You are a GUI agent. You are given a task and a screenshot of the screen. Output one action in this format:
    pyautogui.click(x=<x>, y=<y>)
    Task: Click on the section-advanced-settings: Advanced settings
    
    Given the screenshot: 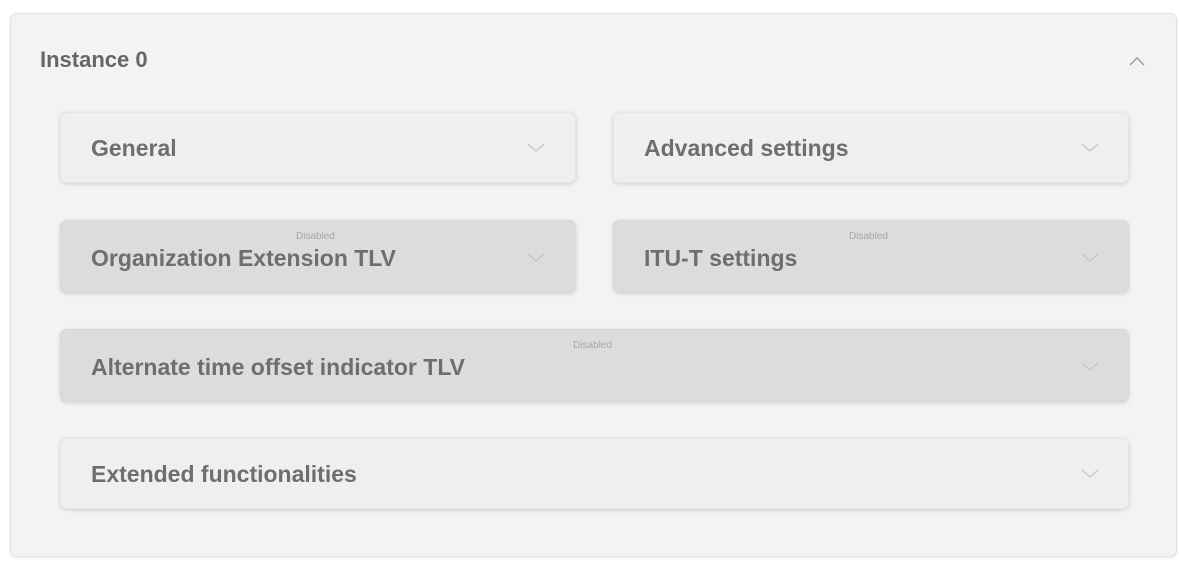 What is the action you would take?
    pyautogui.click(x=871, y=147)
    